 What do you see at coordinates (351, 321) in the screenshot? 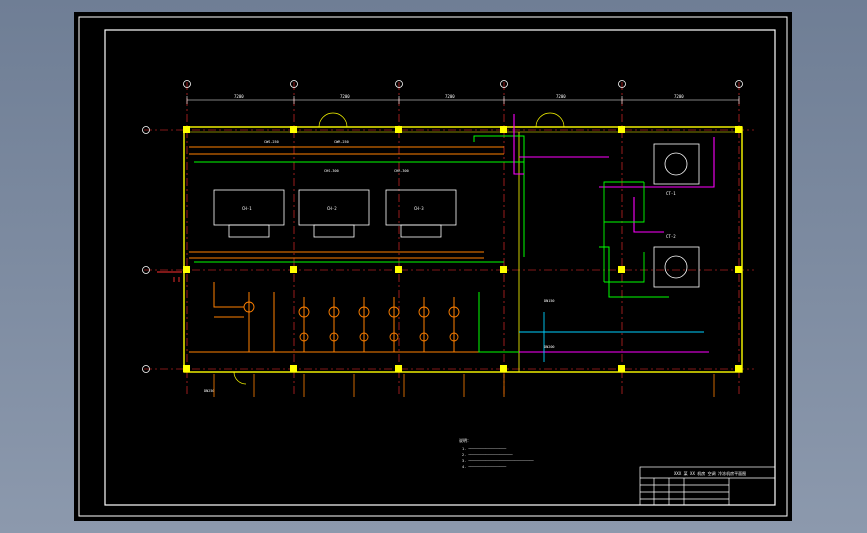
I see `pump-set` at bounding box center [351, 321].